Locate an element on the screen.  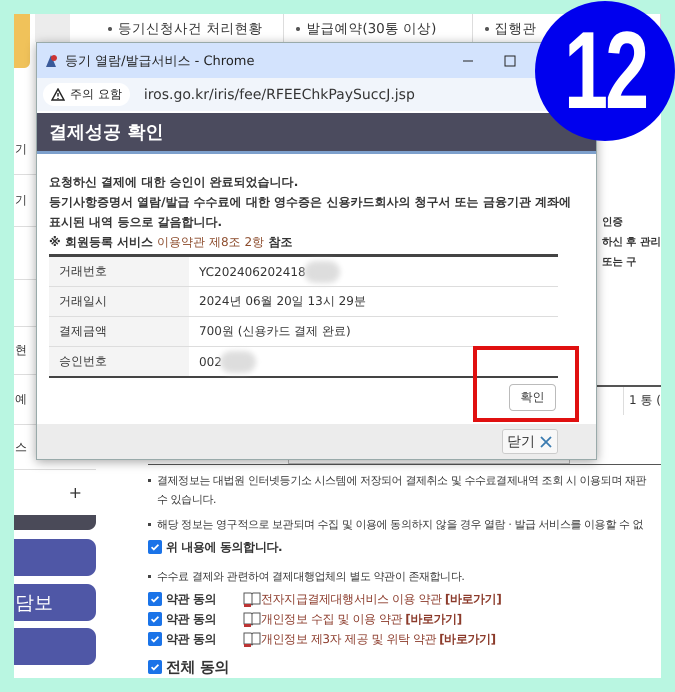
nav-link: 등기신청사건 처리현황 is located at coordinates (190, 29).